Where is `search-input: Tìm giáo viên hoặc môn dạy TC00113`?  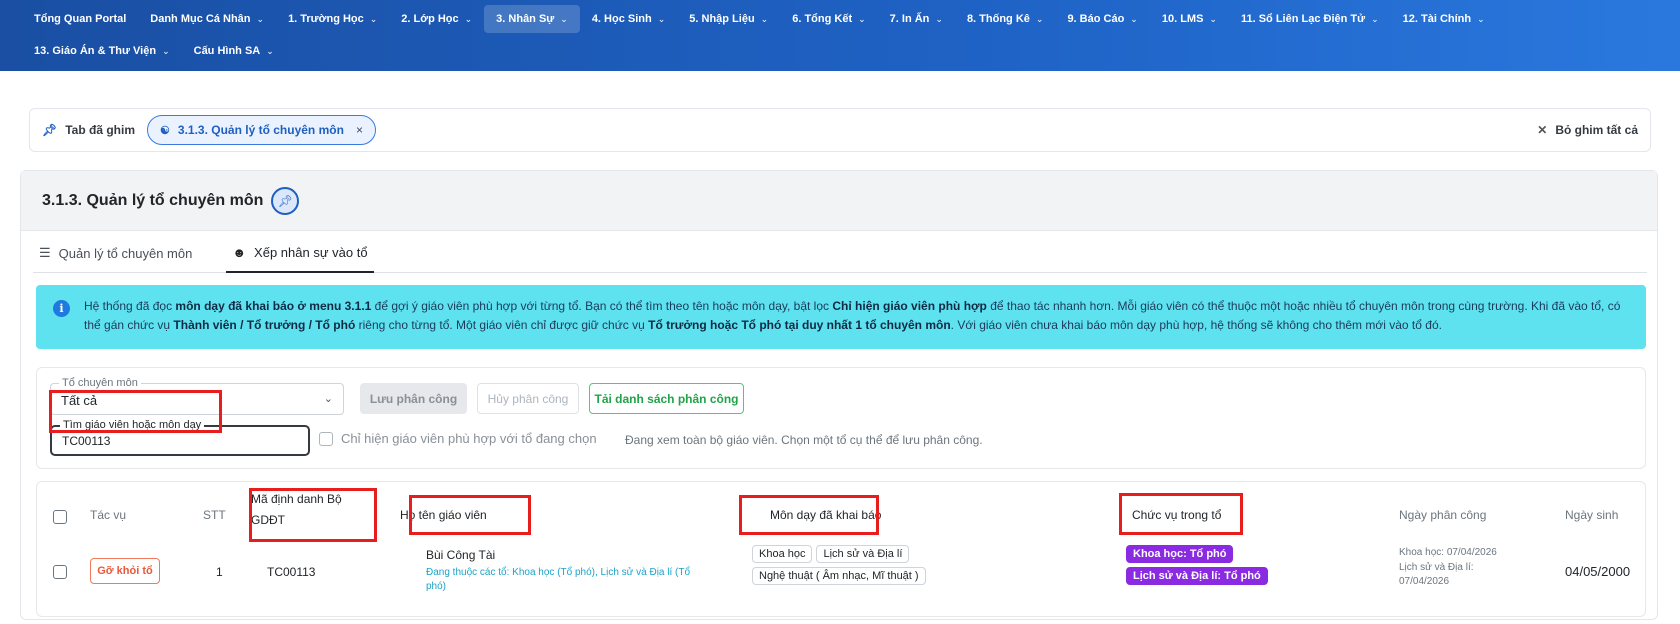
search-input: Tìm giáo viên hoặc môn dạy TC00113 is located at coordinates (180, 437).